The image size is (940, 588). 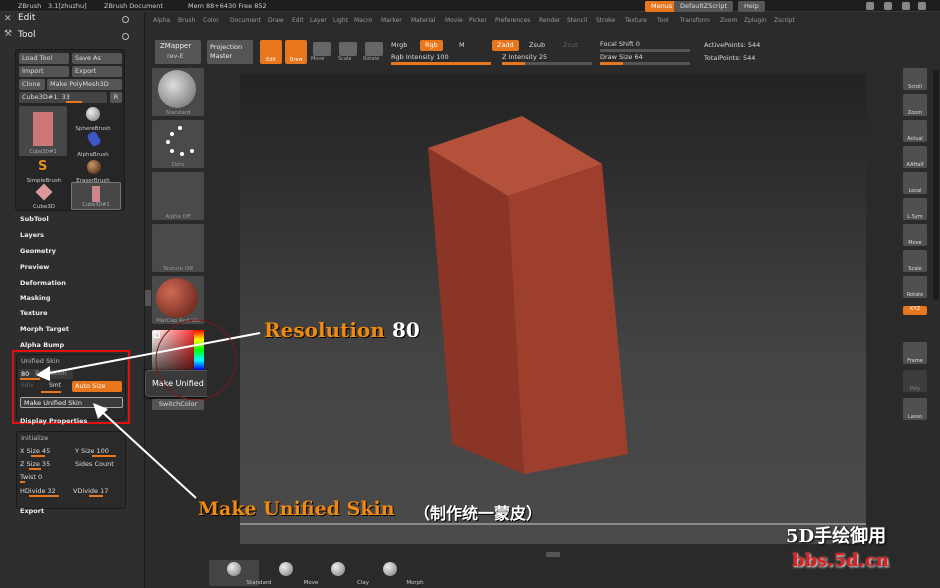 I want to click on watermark-url: bbs.5d.cn, so click(x=840, y=560).